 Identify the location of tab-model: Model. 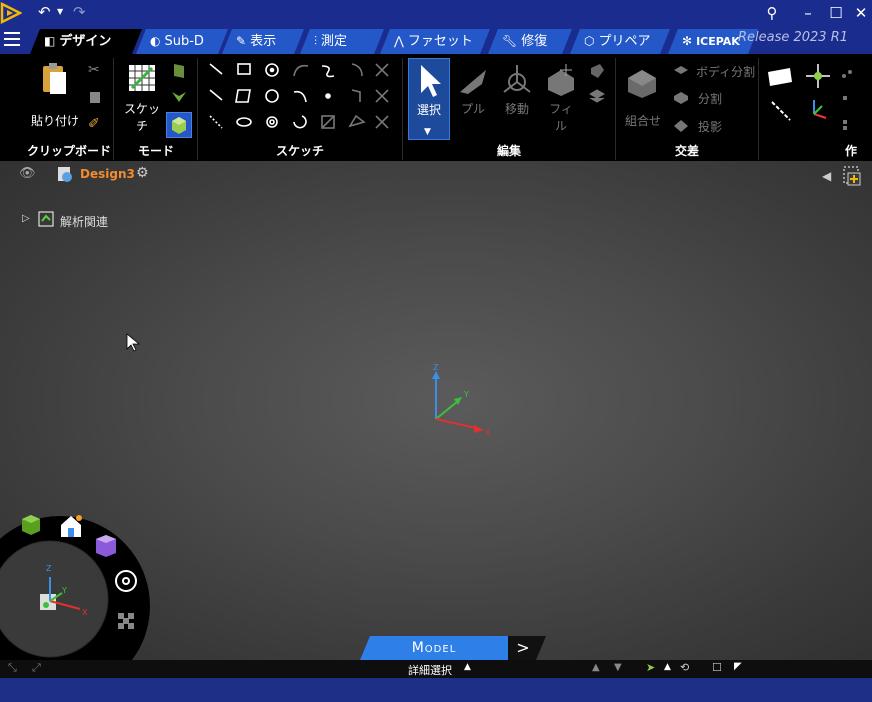
(434, 648).